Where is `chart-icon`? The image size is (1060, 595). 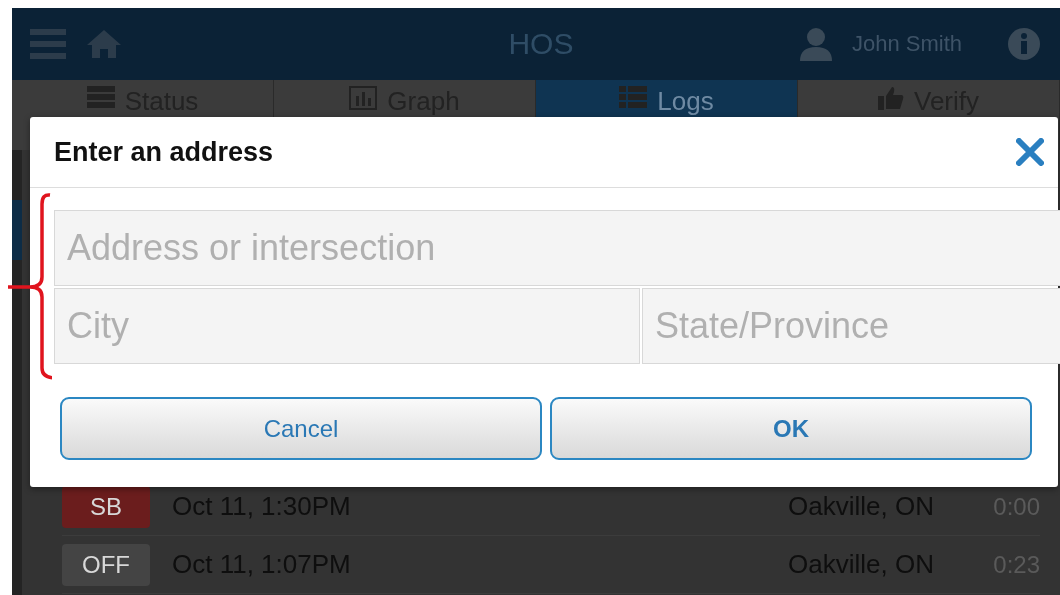 chart-icon is located at coordinates (363, 98).